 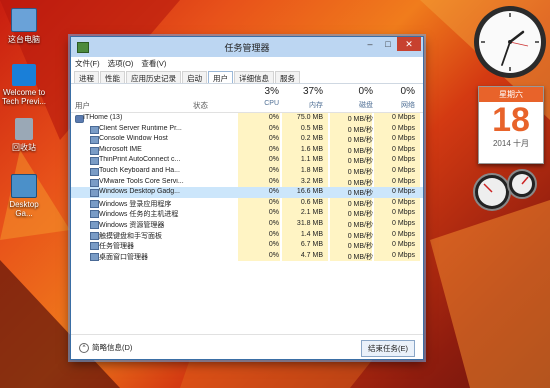 I want to click on table-row: 桌面窗口管理器 0% 4.7 MB 0 MB/秒 0 Mbps, so click(x=247, y=256).